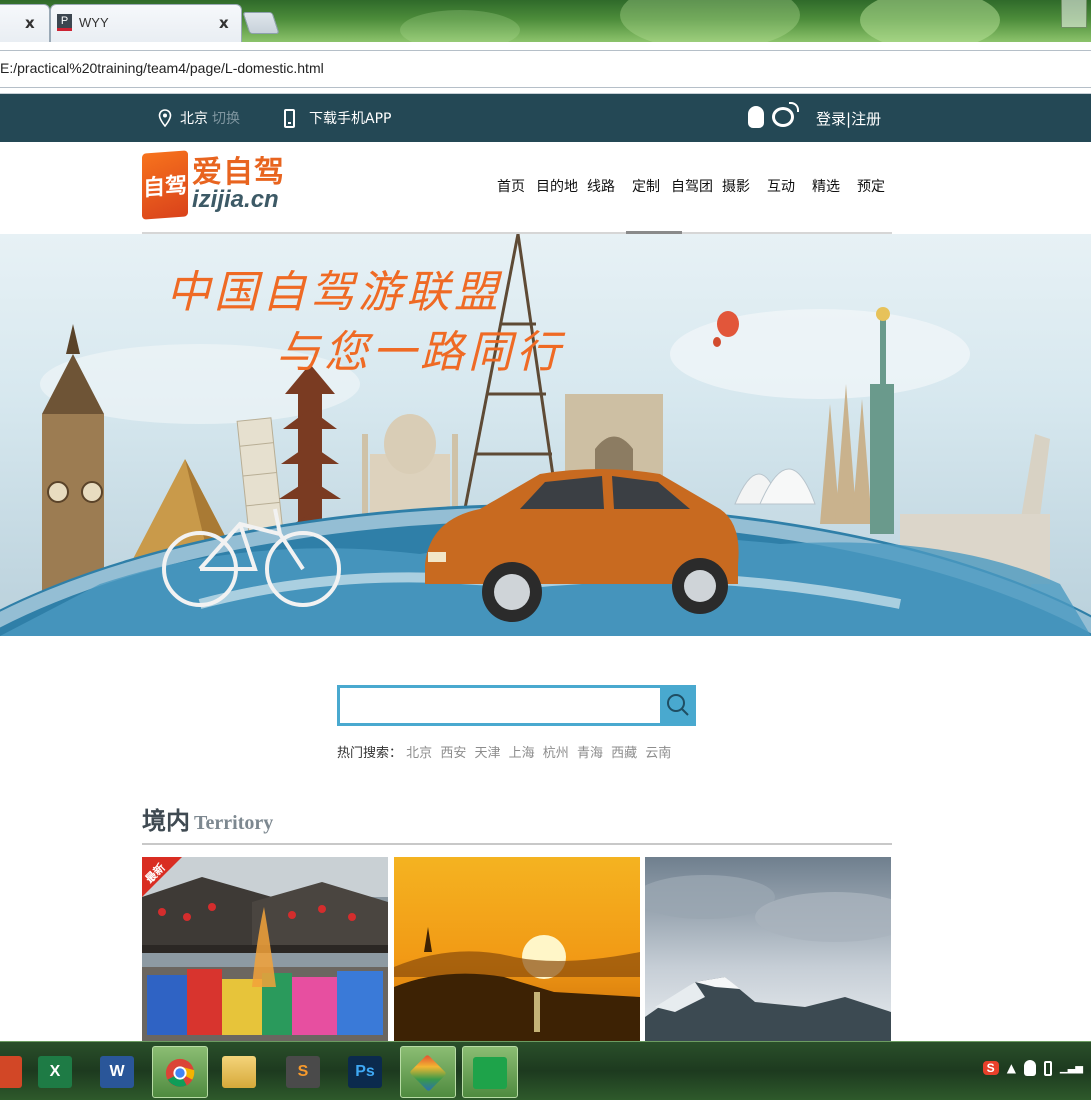 This screenshot has width=1091, height=1100. I want to click on photoshop-icon: Ps, so click(365, 1072).